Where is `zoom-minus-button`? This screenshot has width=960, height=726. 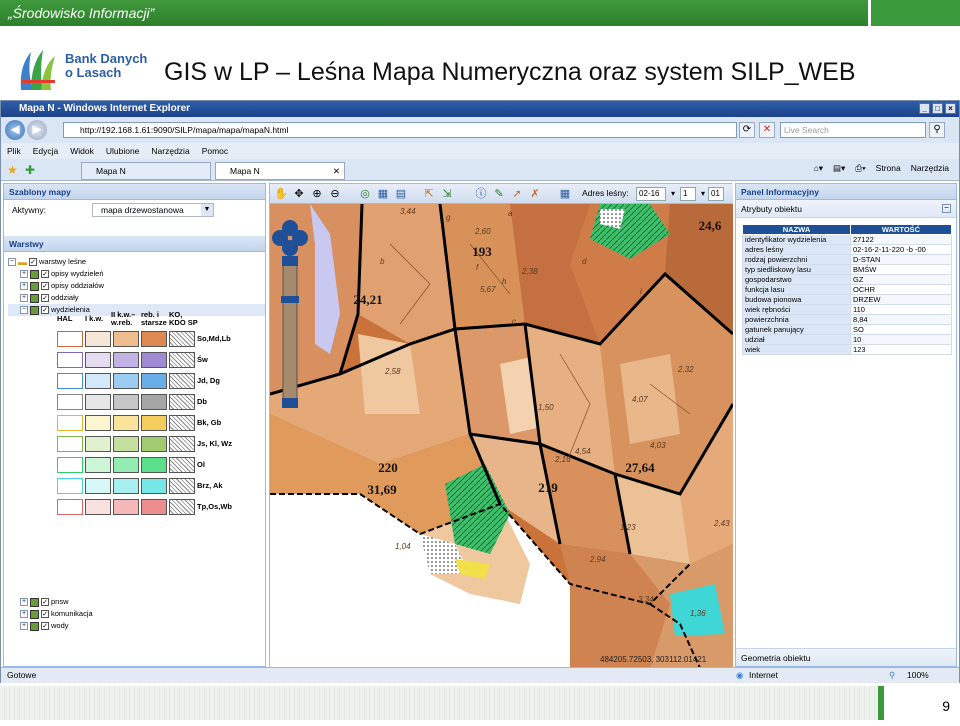
zoom-minus-button is located at coordinates (290, 403).